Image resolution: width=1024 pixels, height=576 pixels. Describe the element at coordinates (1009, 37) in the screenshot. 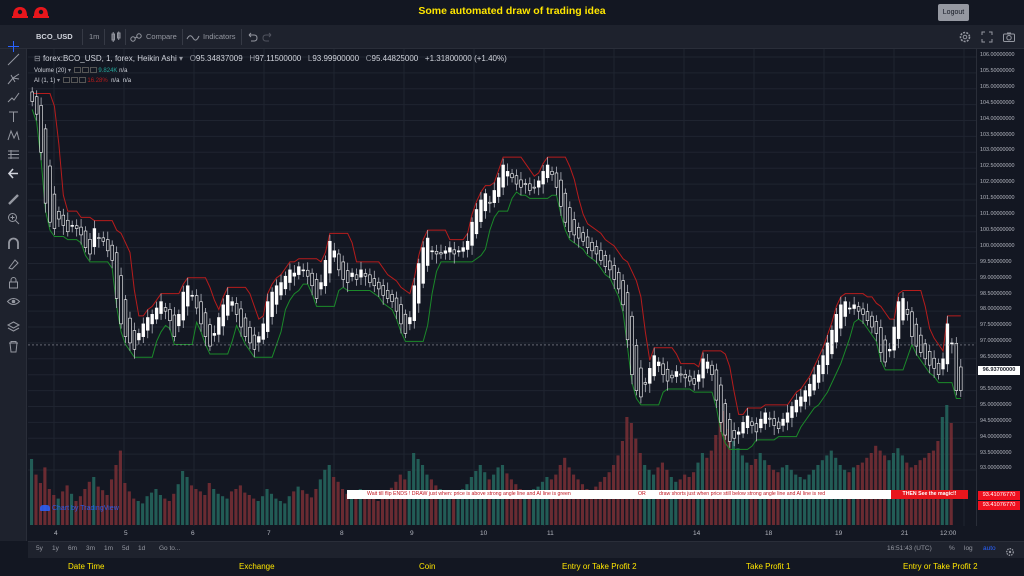

I see `camera-icon` at that location.